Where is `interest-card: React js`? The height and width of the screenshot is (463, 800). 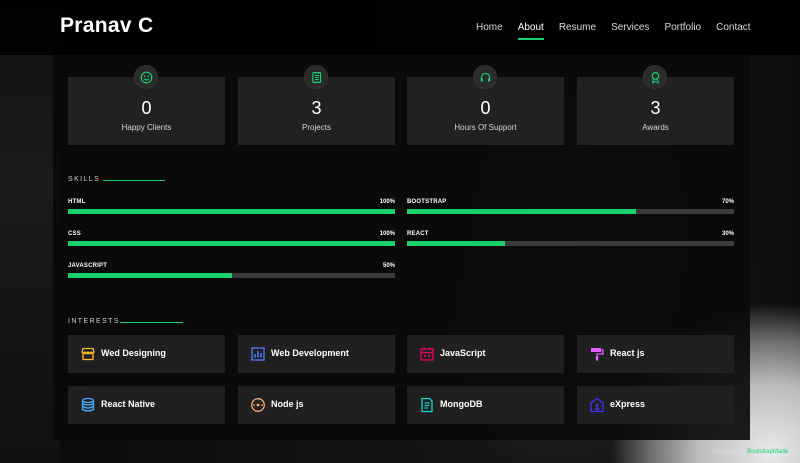 interest-card: React js is located at coordinates (655, 354).